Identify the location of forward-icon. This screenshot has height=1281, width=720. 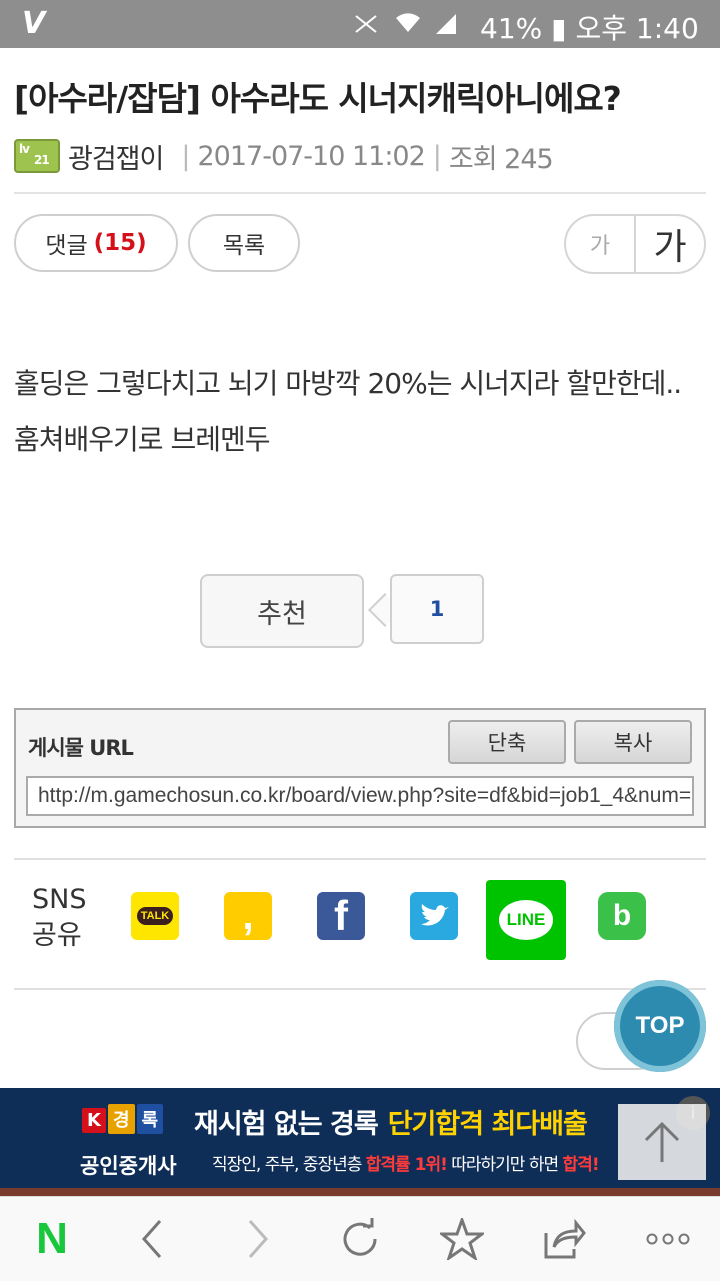
(258, 1239).